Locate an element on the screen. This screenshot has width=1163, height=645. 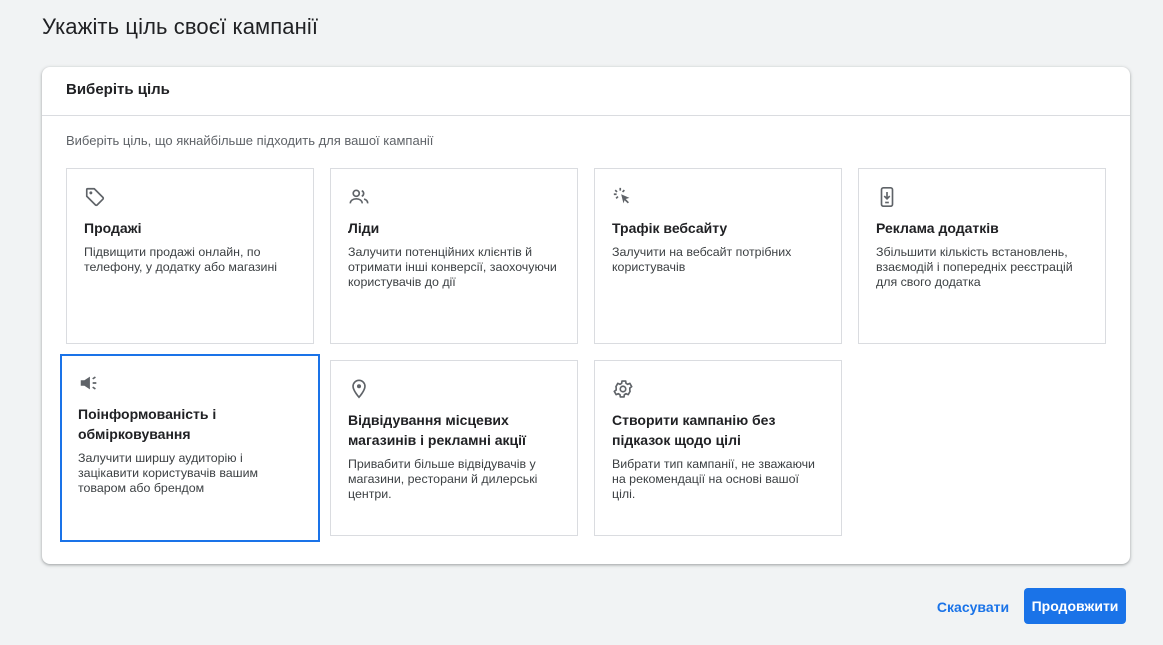
continue-button: Продовжити is located at coordinates (1075, 606).